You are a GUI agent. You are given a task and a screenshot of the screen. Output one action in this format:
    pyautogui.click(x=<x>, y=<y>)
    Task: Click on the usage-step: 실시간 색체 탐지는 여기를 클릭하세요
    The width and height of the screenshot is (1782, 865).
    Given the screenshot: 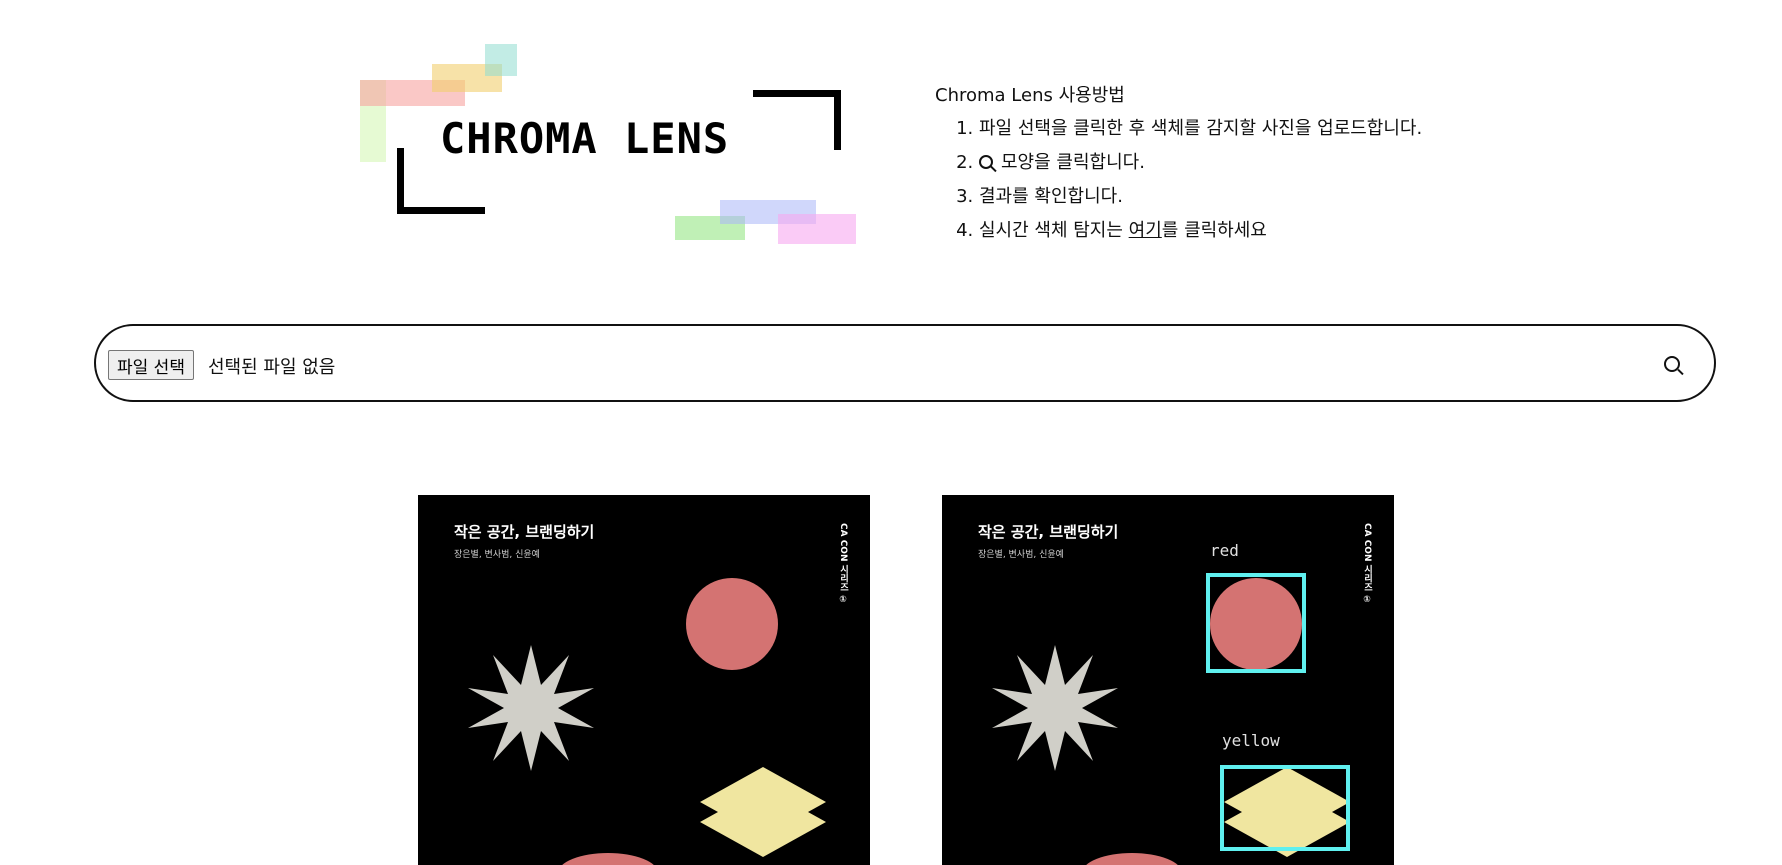 What is the action you would take?
    pyautogui.click(x=1200, y=231)
    